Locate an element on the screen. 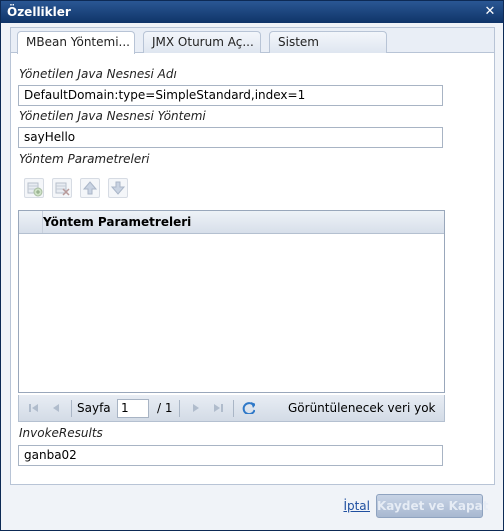 This screenshot has height=531, width=504. save-and-close-button: Kaydet ve Kapat is located at coordinates (432, 506).